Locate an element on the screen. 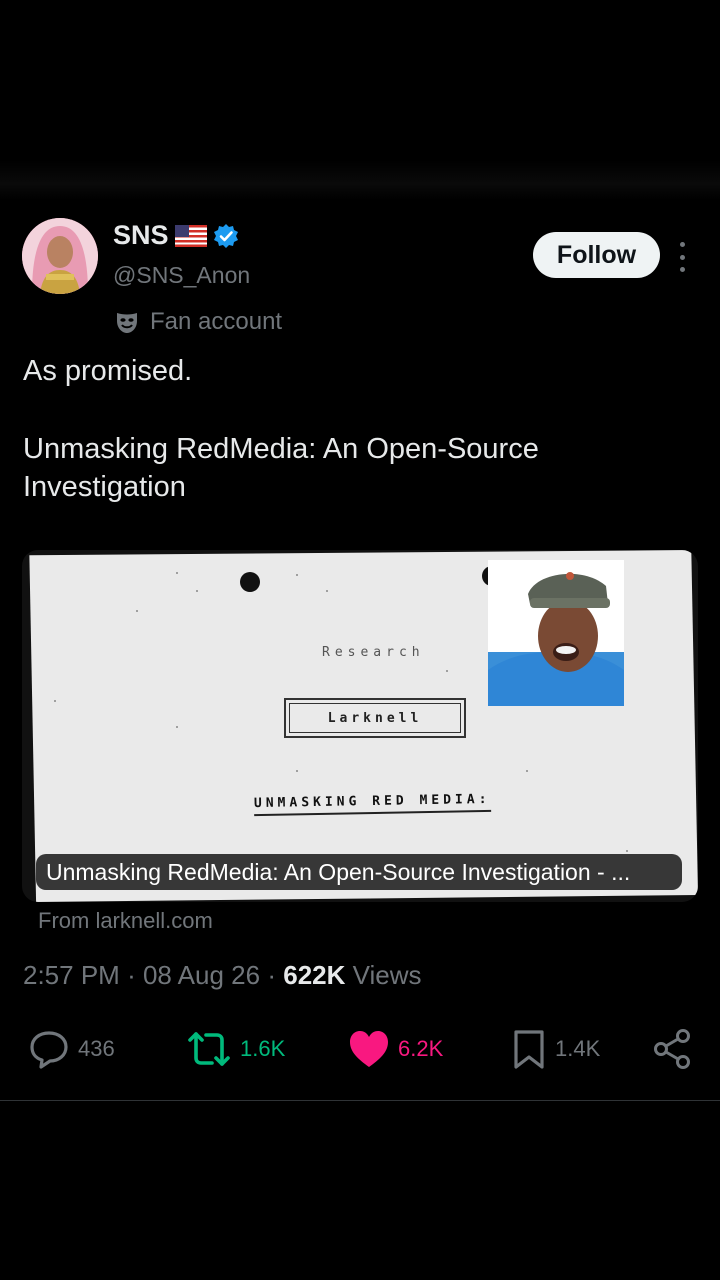 The height and width of the screenshot is (1280, 720). views-count: 622K is located at coordinates (314, 975).